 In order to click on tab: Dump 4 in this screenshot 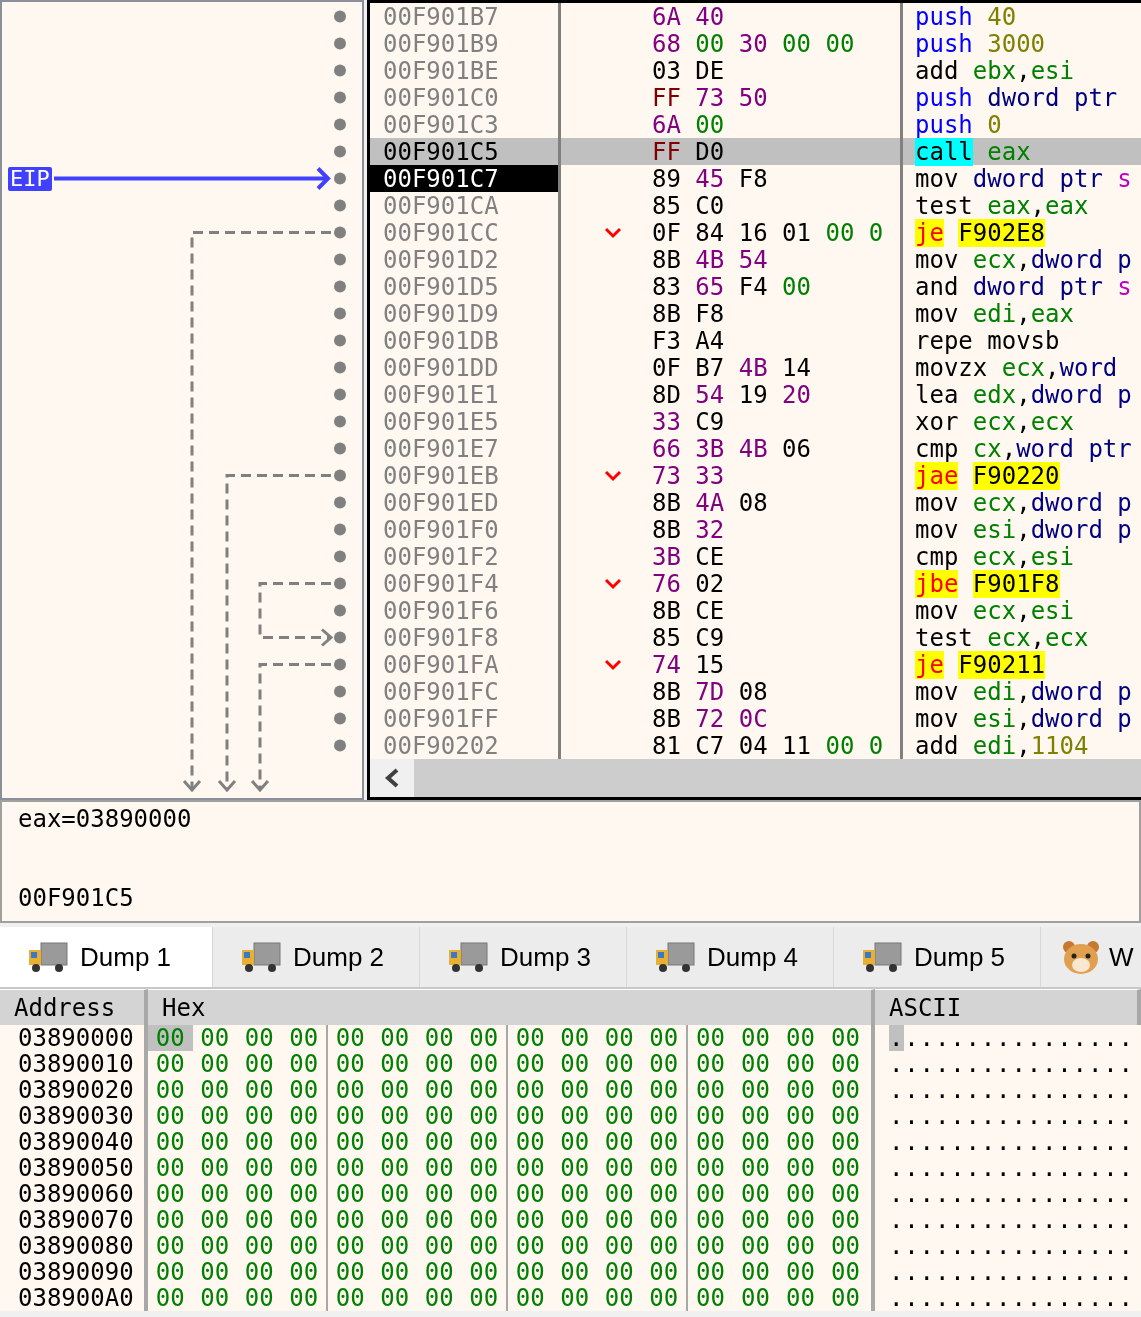, I will do `click(730, 957)`.